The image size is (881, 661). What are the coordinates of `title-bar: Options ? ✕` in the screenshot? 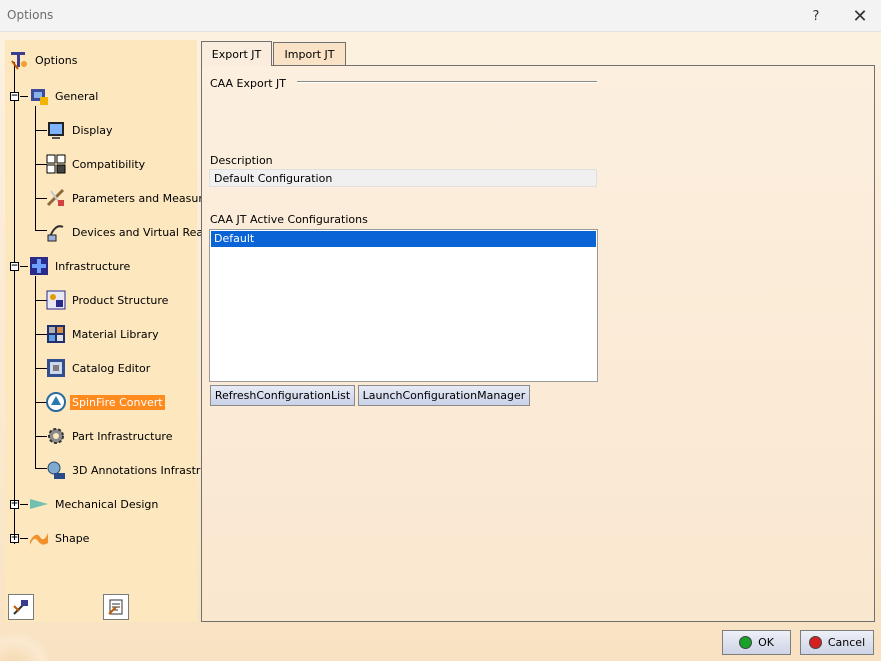 It's located at (440, 16).